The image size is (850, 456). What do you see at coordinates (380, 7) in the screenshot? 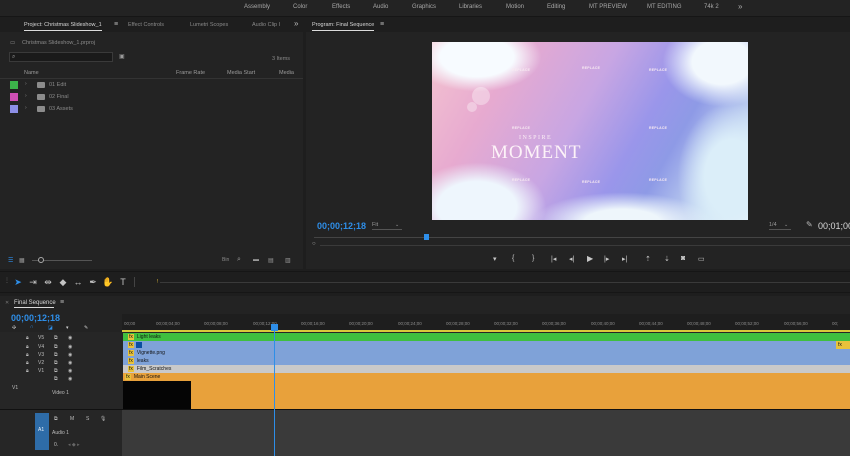
I see `workspace-tab: Audio` at bounding box center [380, 7].